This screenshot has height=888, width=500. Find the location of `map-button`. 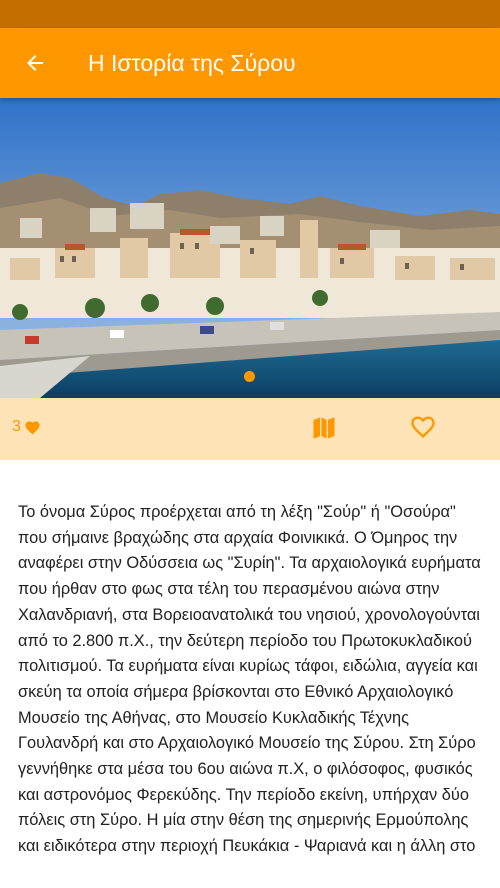

map-button is located at coordinates (324, 428).